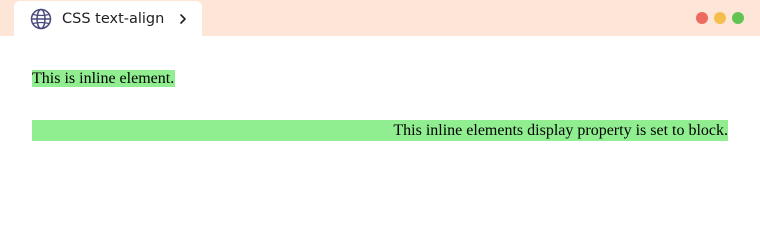 Image resolution: width=760 pixels, height=240 pixels. What do you see at coordinates (702, 18) in the screenshot?
I see `close-button` at bounding box center [702, 18].